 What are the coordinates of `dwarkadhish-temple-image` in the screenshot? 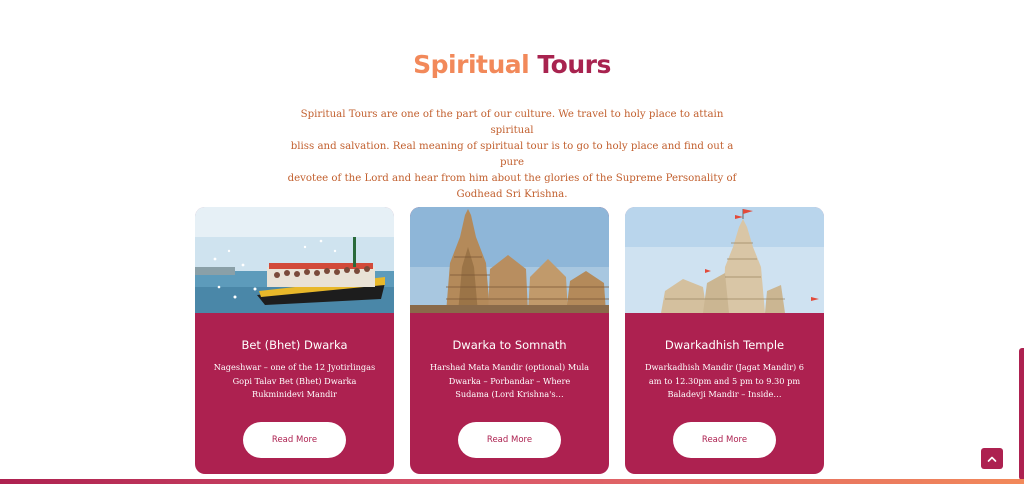 It's located at (724, 260).